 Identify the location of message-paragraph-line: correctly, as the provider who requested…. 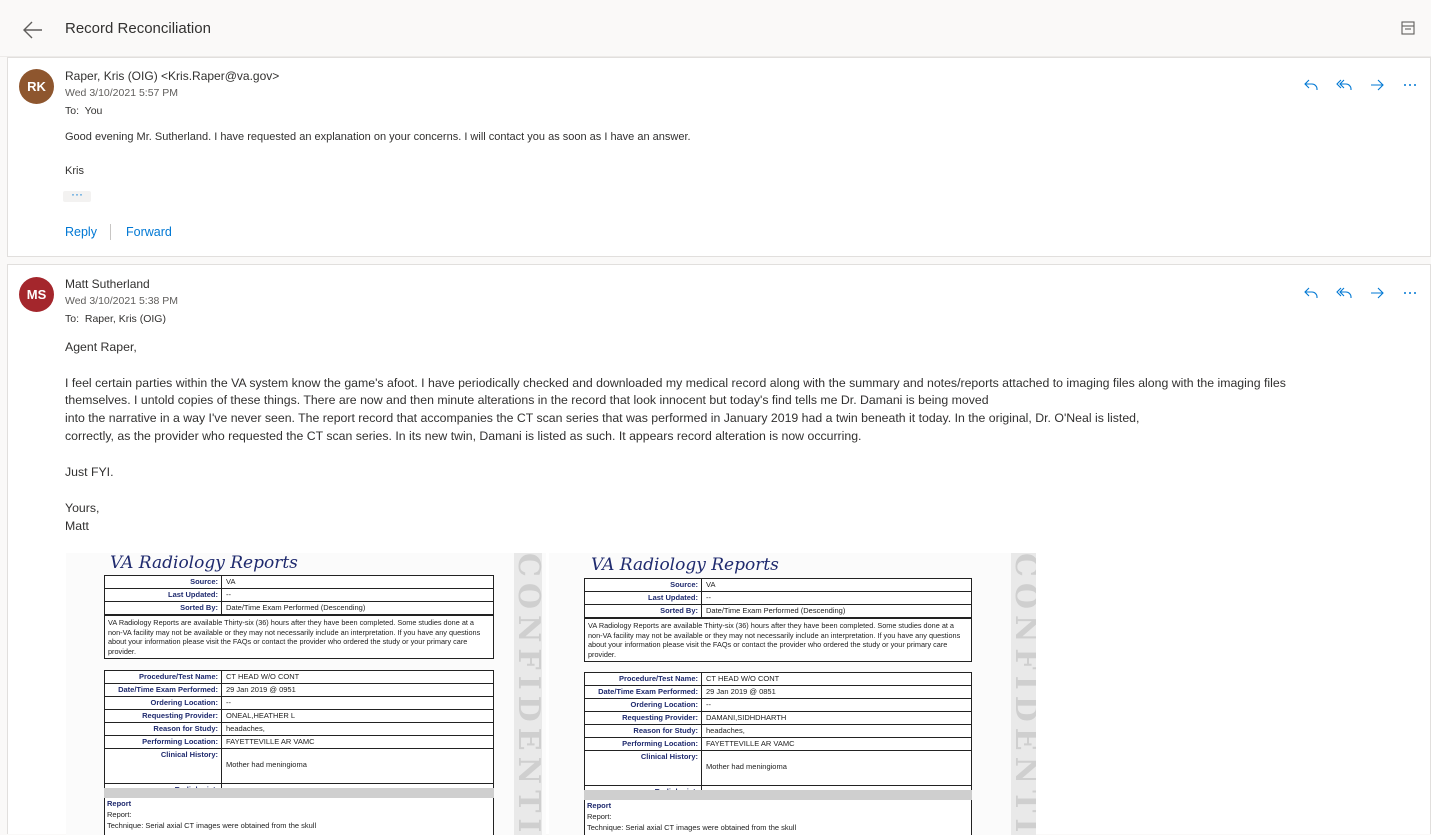
(463, 436).